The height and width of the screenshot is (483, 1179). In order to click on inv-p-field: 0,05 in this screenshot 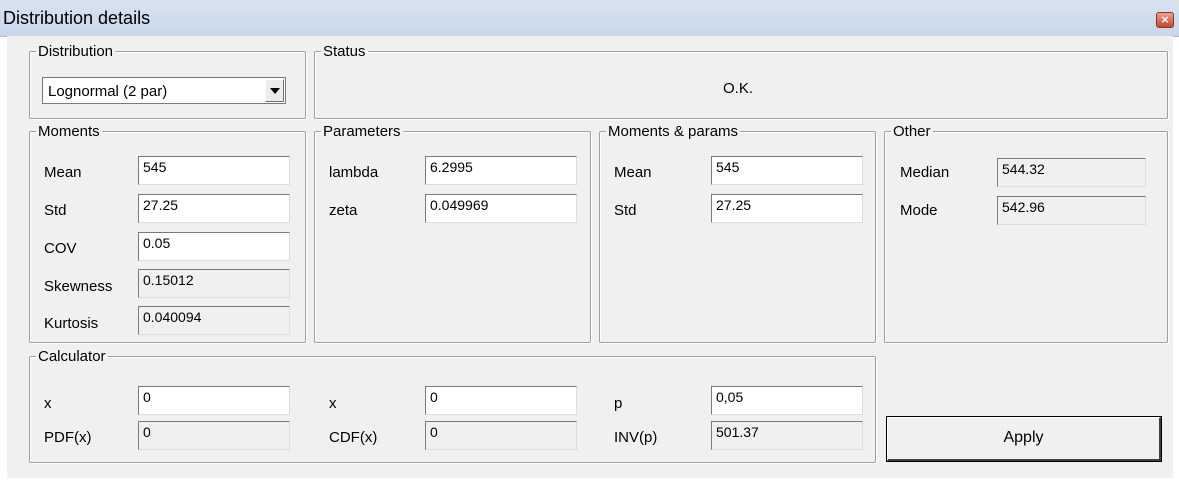, I will do `click(787, 400)`.